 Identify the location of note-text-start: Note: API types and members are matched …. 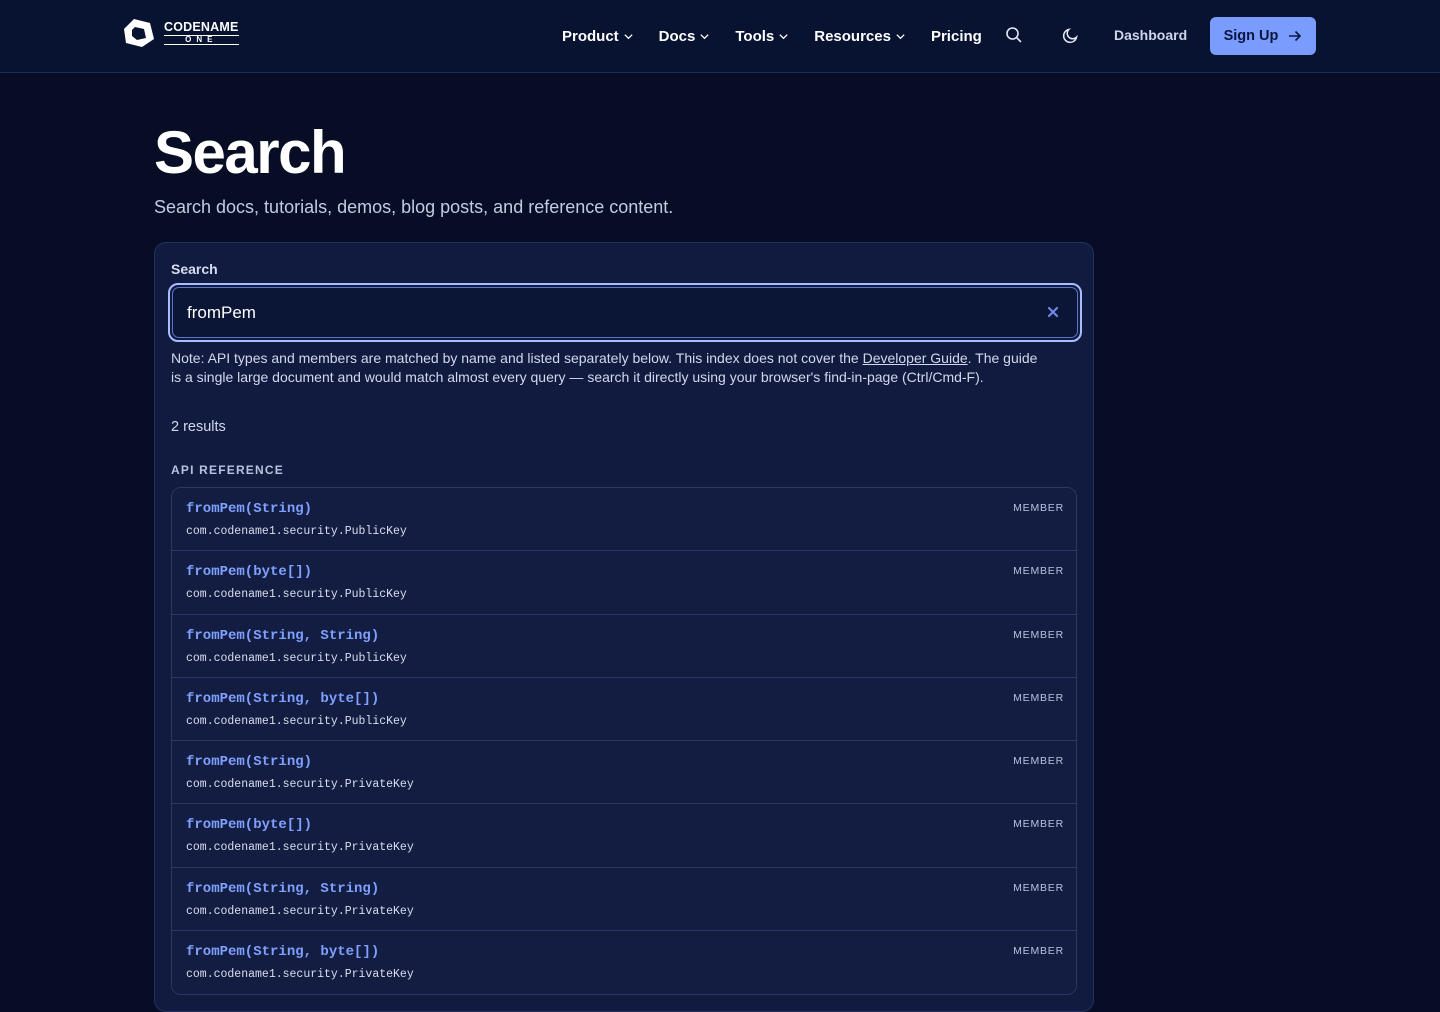
(517, 358).